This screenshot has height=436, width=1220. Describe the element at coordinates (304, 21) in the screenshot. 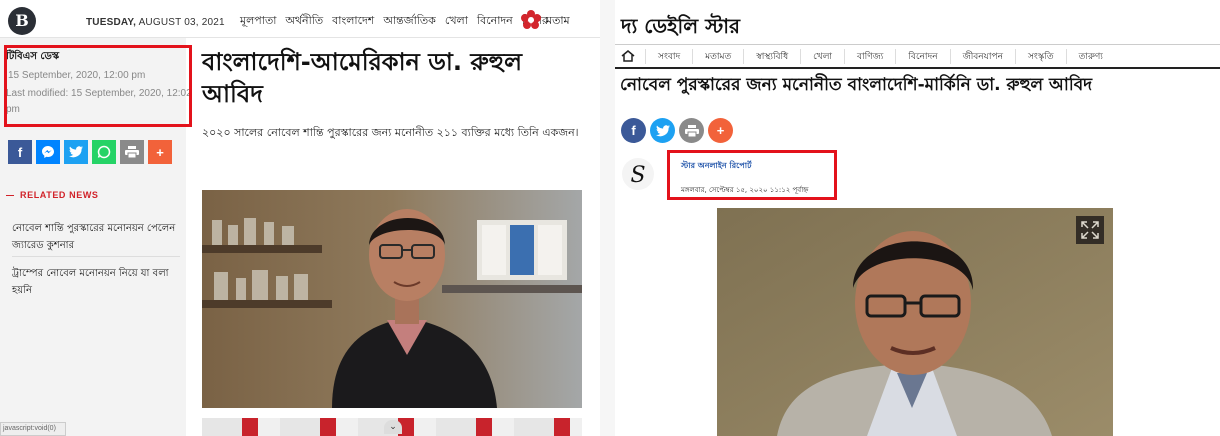

I see `nav-item-economy: অর্থনীতি` at that location.